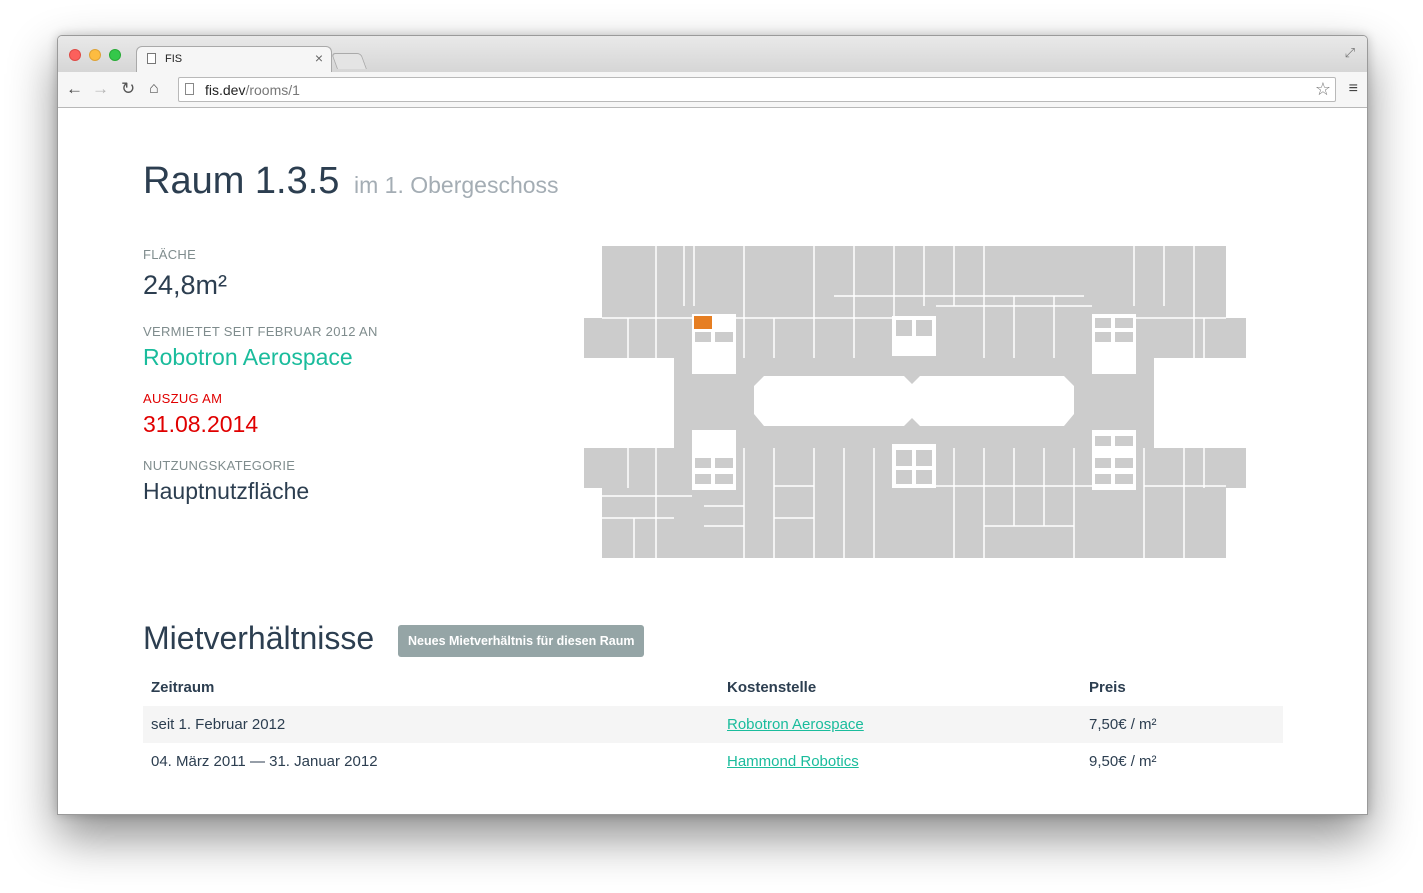 This screenshot has height=893, width=1423. What do you see at coordinates (170, 254) in the screenshot?
I see `area-label: Fläche` at bounding box center [170, 254].